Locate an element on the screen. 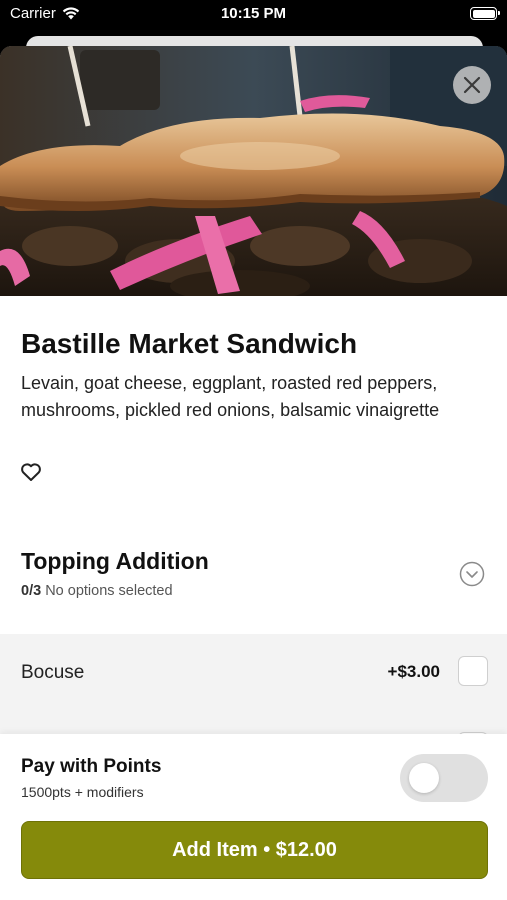 The width and height of the screenshot is (507, 900). option-row: Bocuse +$3.00 is located at coordinates (253, 672).